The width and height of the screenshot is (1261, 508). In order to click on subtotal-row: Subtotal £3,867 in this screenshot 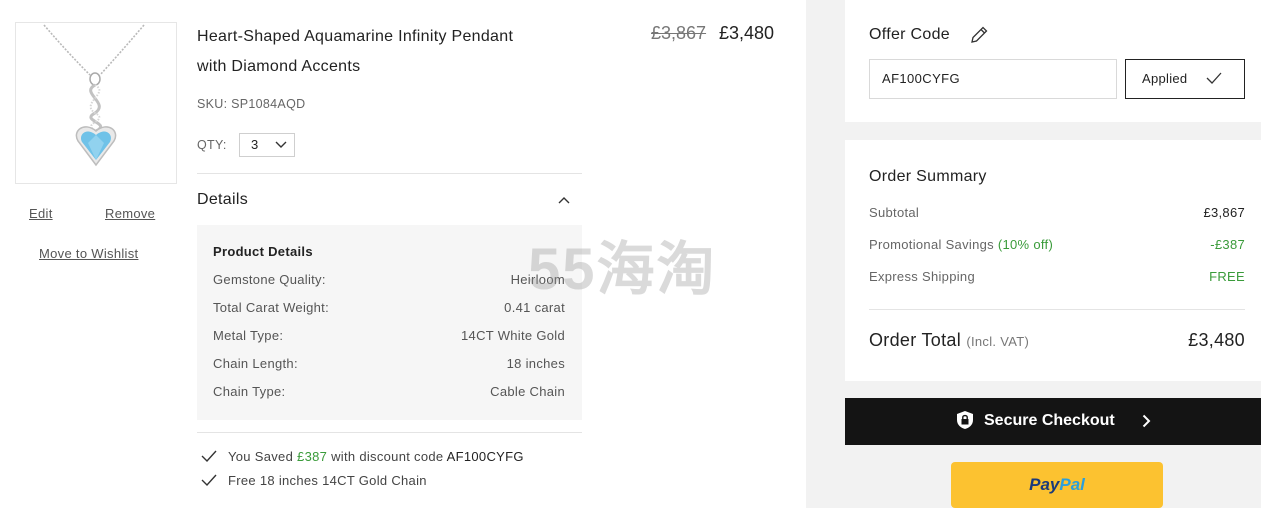, I will do `click(1057, 212)`.